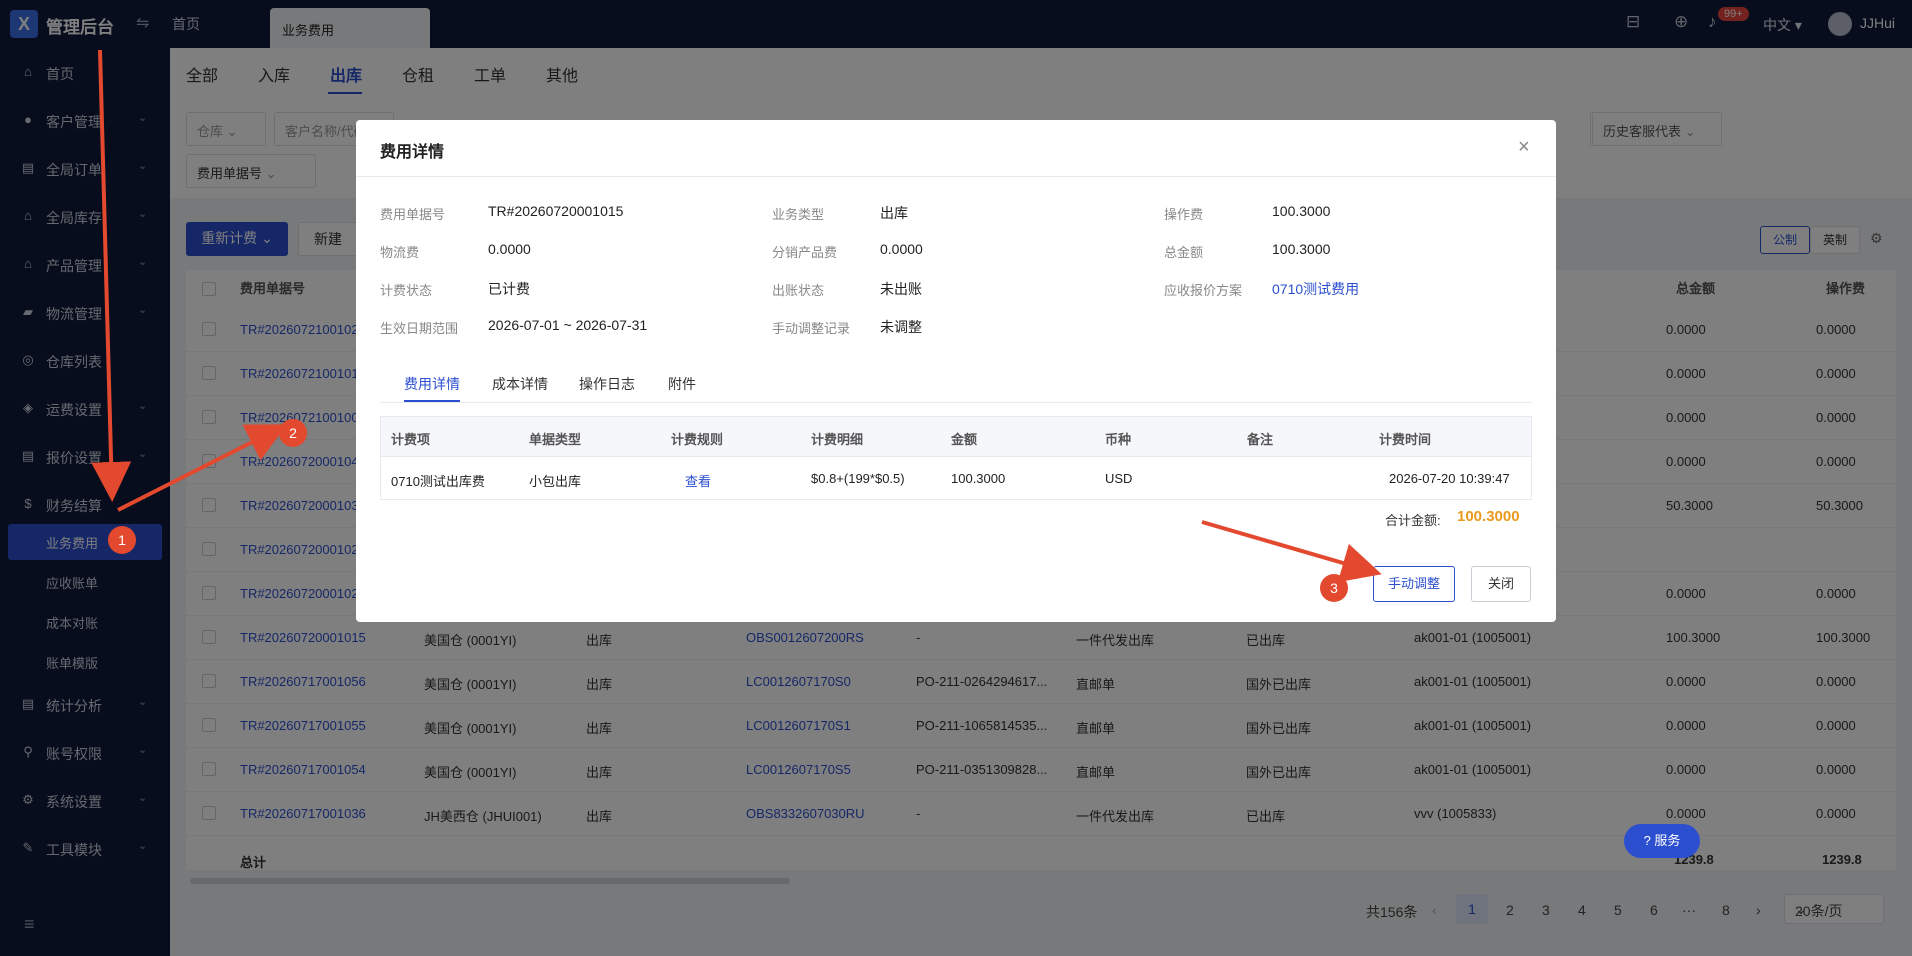  What do you see at coordinates (293, 433) in the screenshot?
I see `step-marker-2: 2` at bounding box center [293, 433].